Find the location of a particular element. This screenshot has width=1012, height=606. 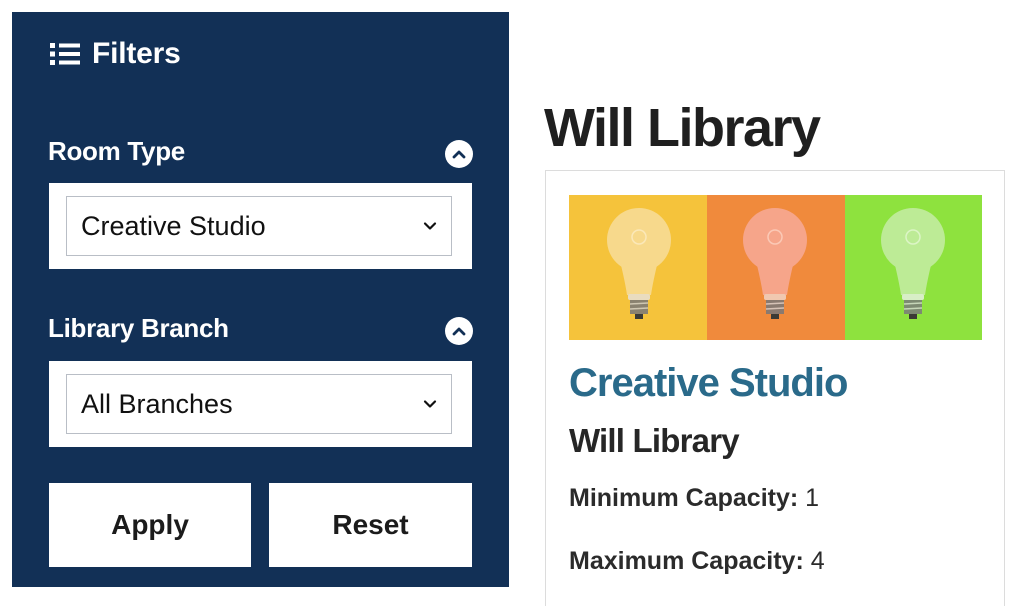

max-capacity-label: Maximum Capacity: is located at coordinates (686, 561).